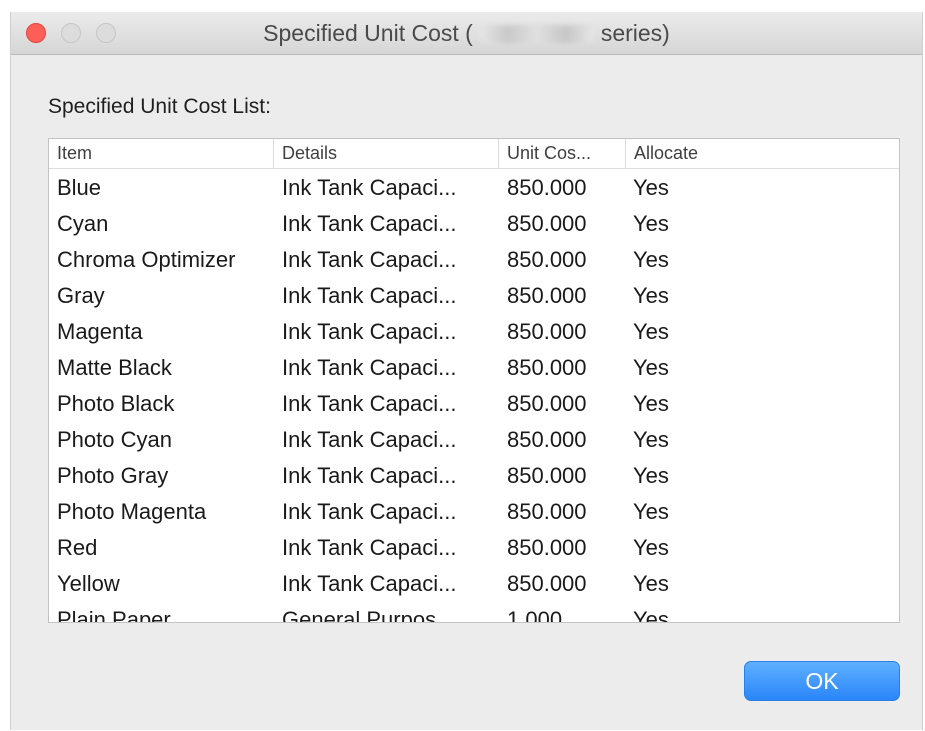 The height and width of the screenshot is (731, 925). What do you see at coordinates (536, 34) in the screenshot?
I see `redacted-model-name` at bounding box center [536, 34].